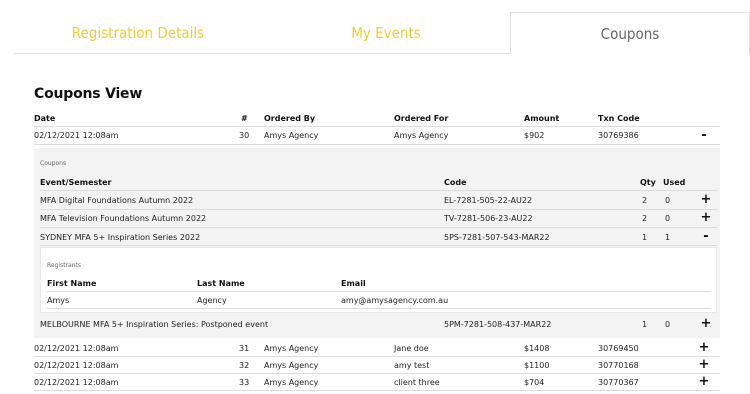 Image resolution: width=750 pixels, height=394 pixels. Describe the element at coordinates (674, 182) in the screenshot. I see `coupon-header-used: Used` at that location.